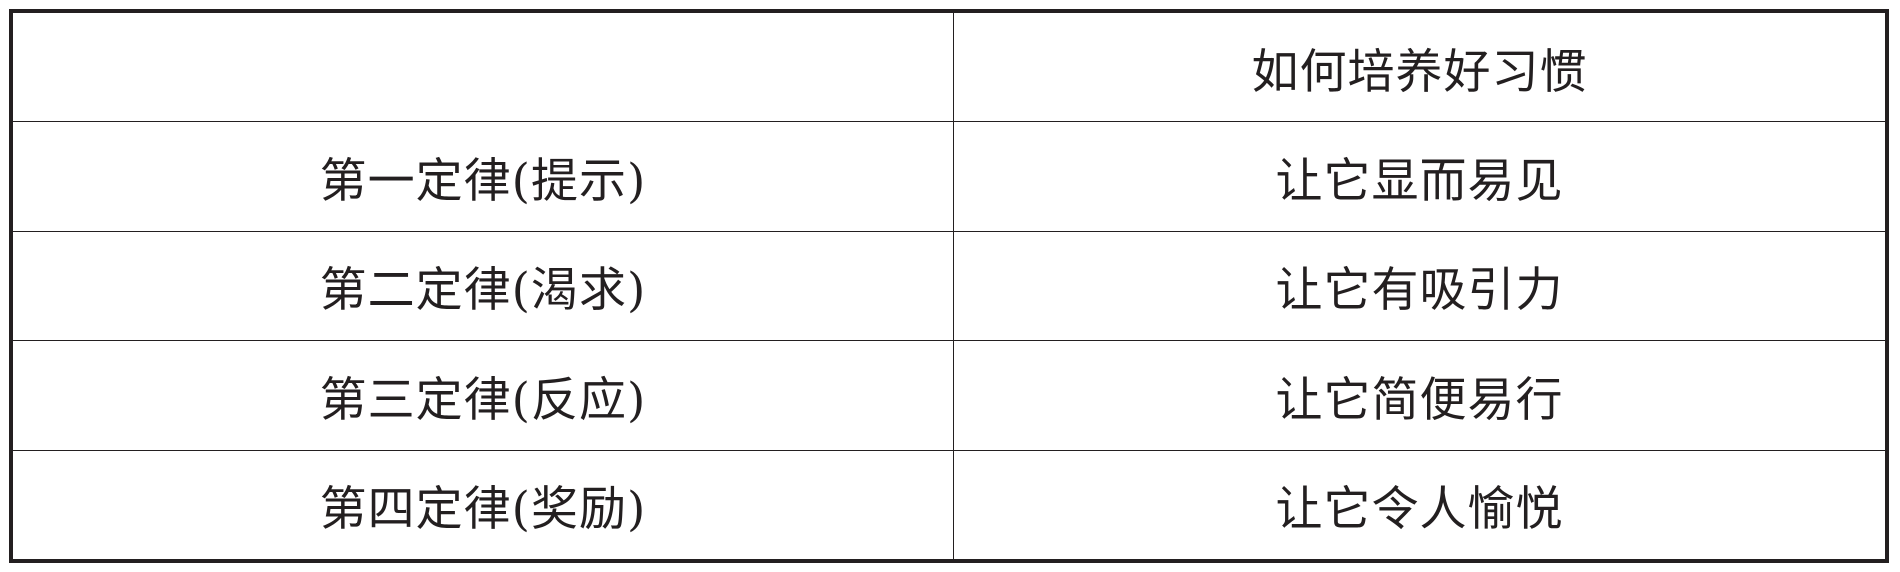 The image size is (1900, 572). What do you see at coordinates (1419, 395) in the screenshot?
I see `law-action-cell: 让它简便易行` at bounding box center [1419, 395].